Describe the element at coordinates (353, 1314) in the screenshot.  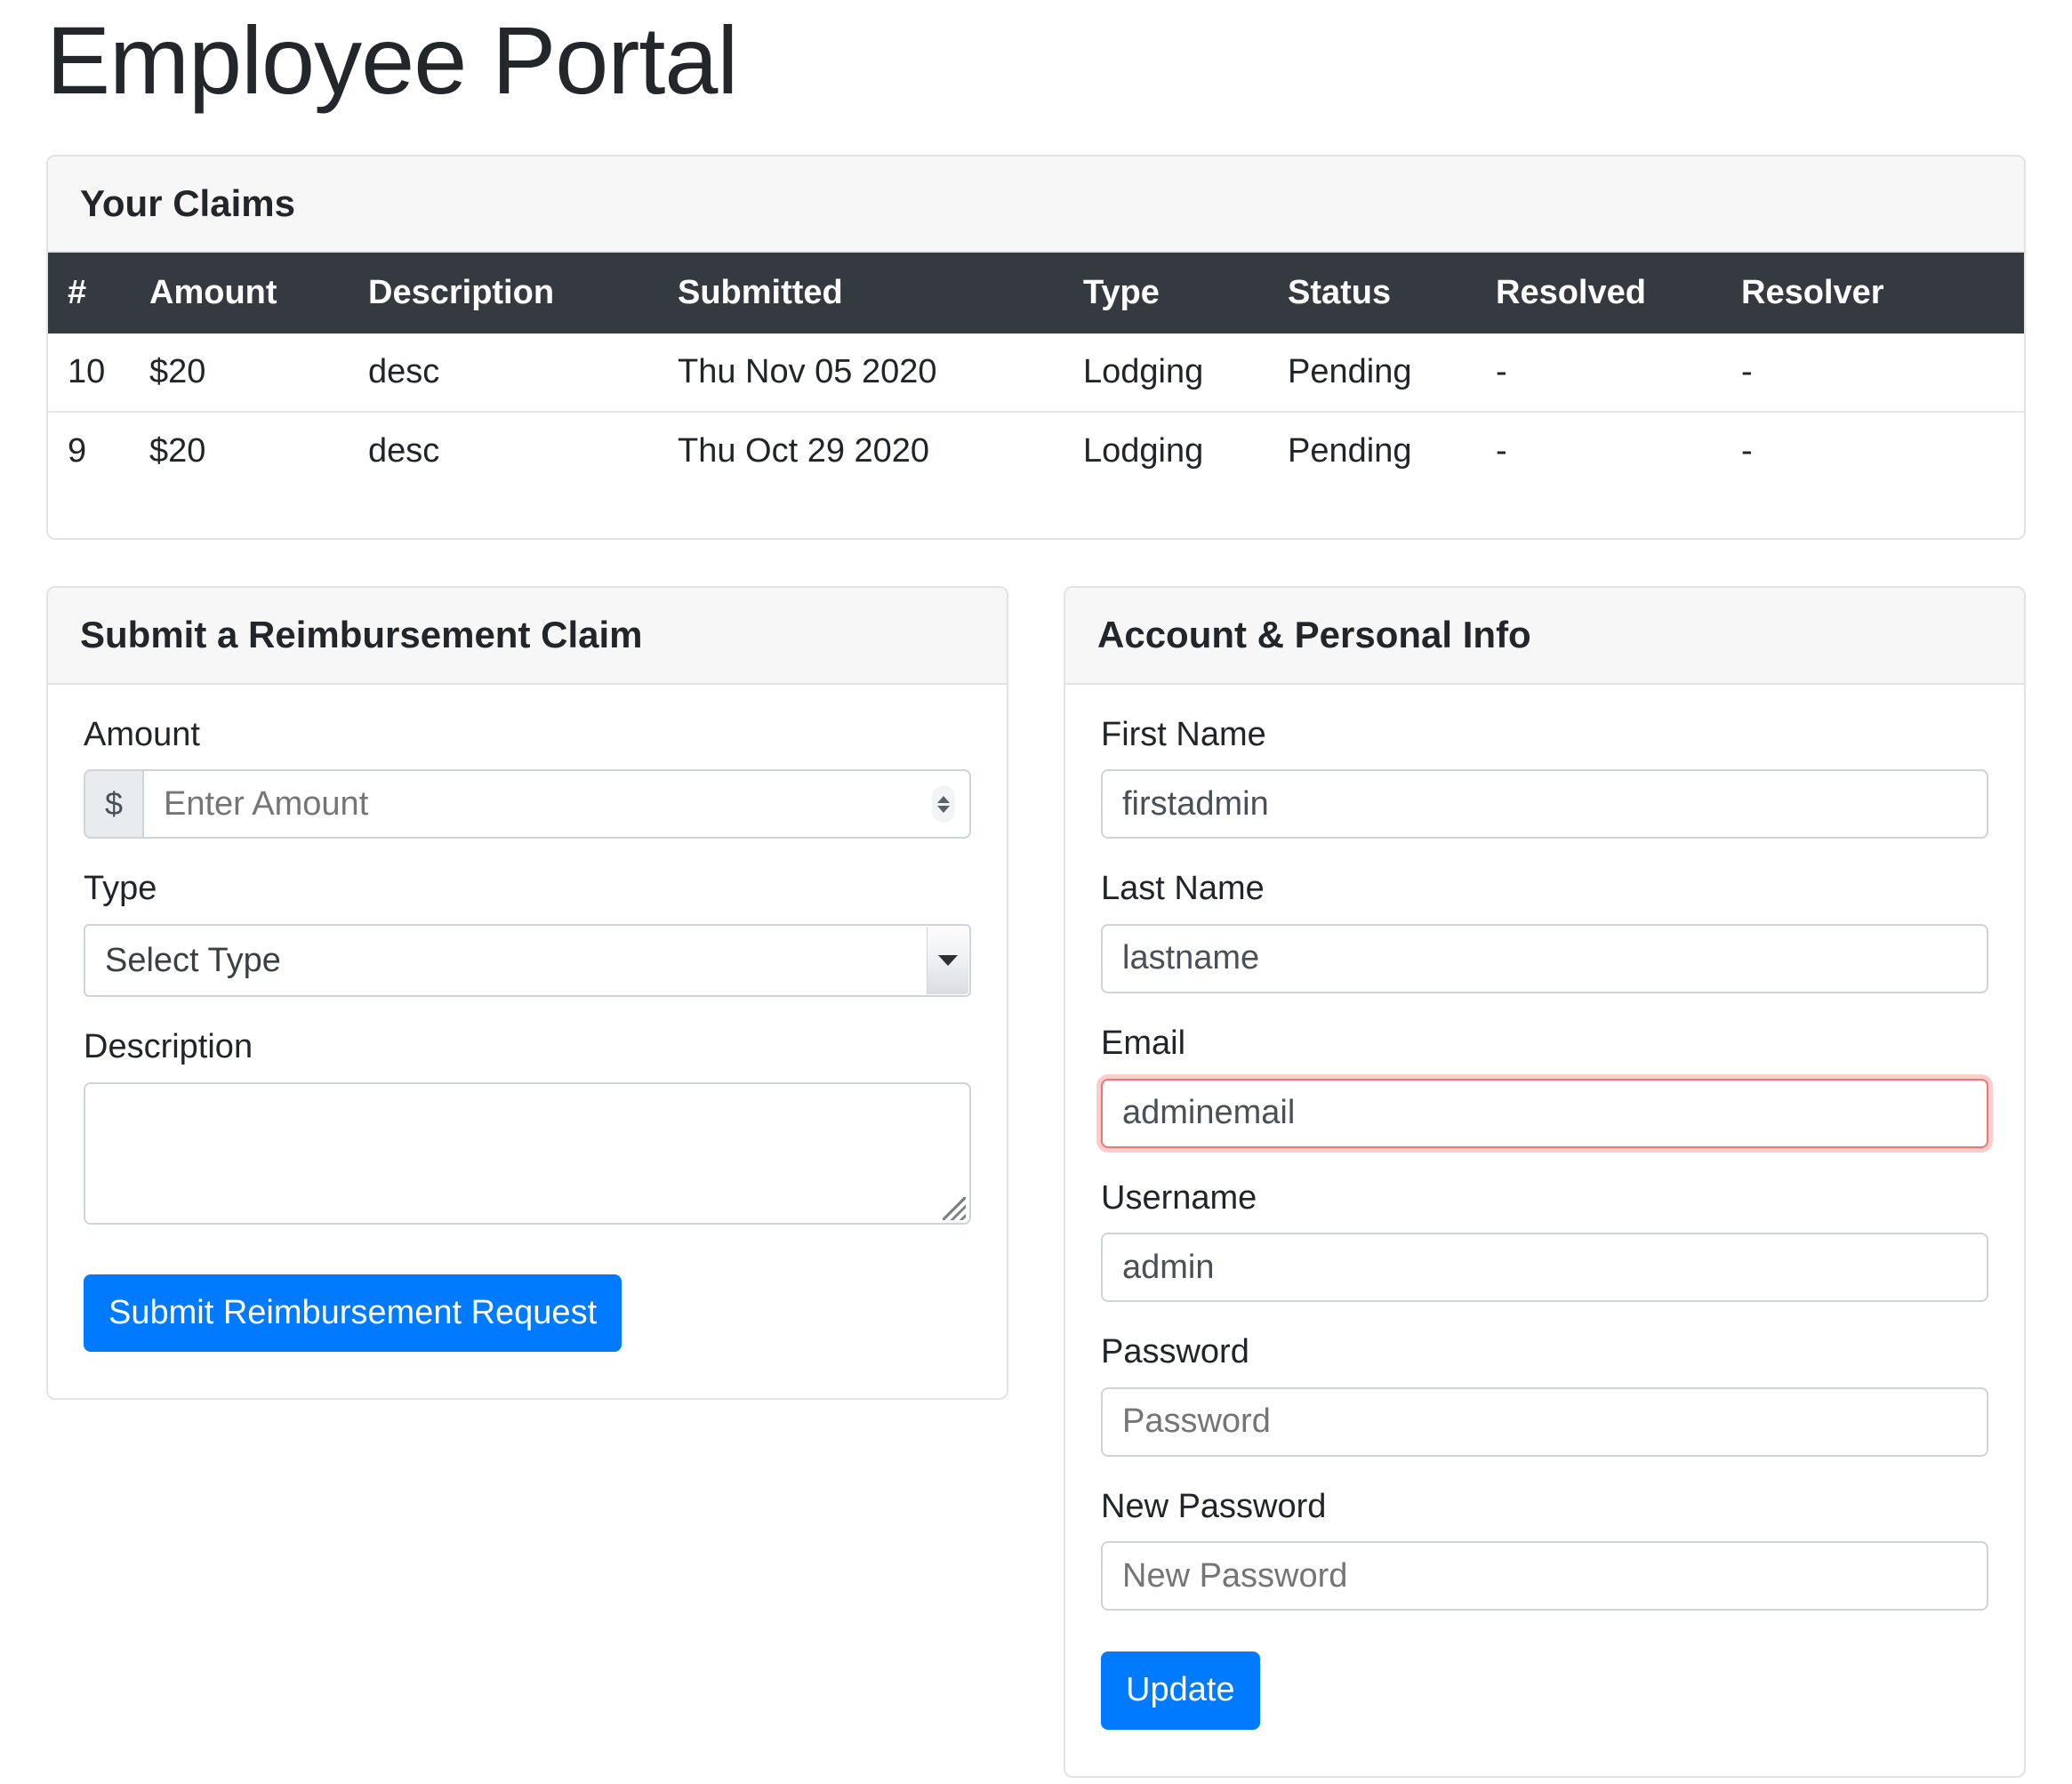
I see `submit-reimbursement-request-button: Submit Reimbursement Request` at that location.